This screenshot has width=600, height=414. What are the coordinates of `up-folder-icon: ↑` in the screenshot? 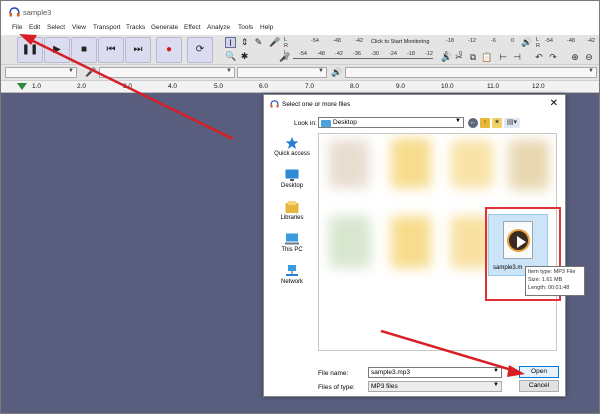 It's located at (485, 123).